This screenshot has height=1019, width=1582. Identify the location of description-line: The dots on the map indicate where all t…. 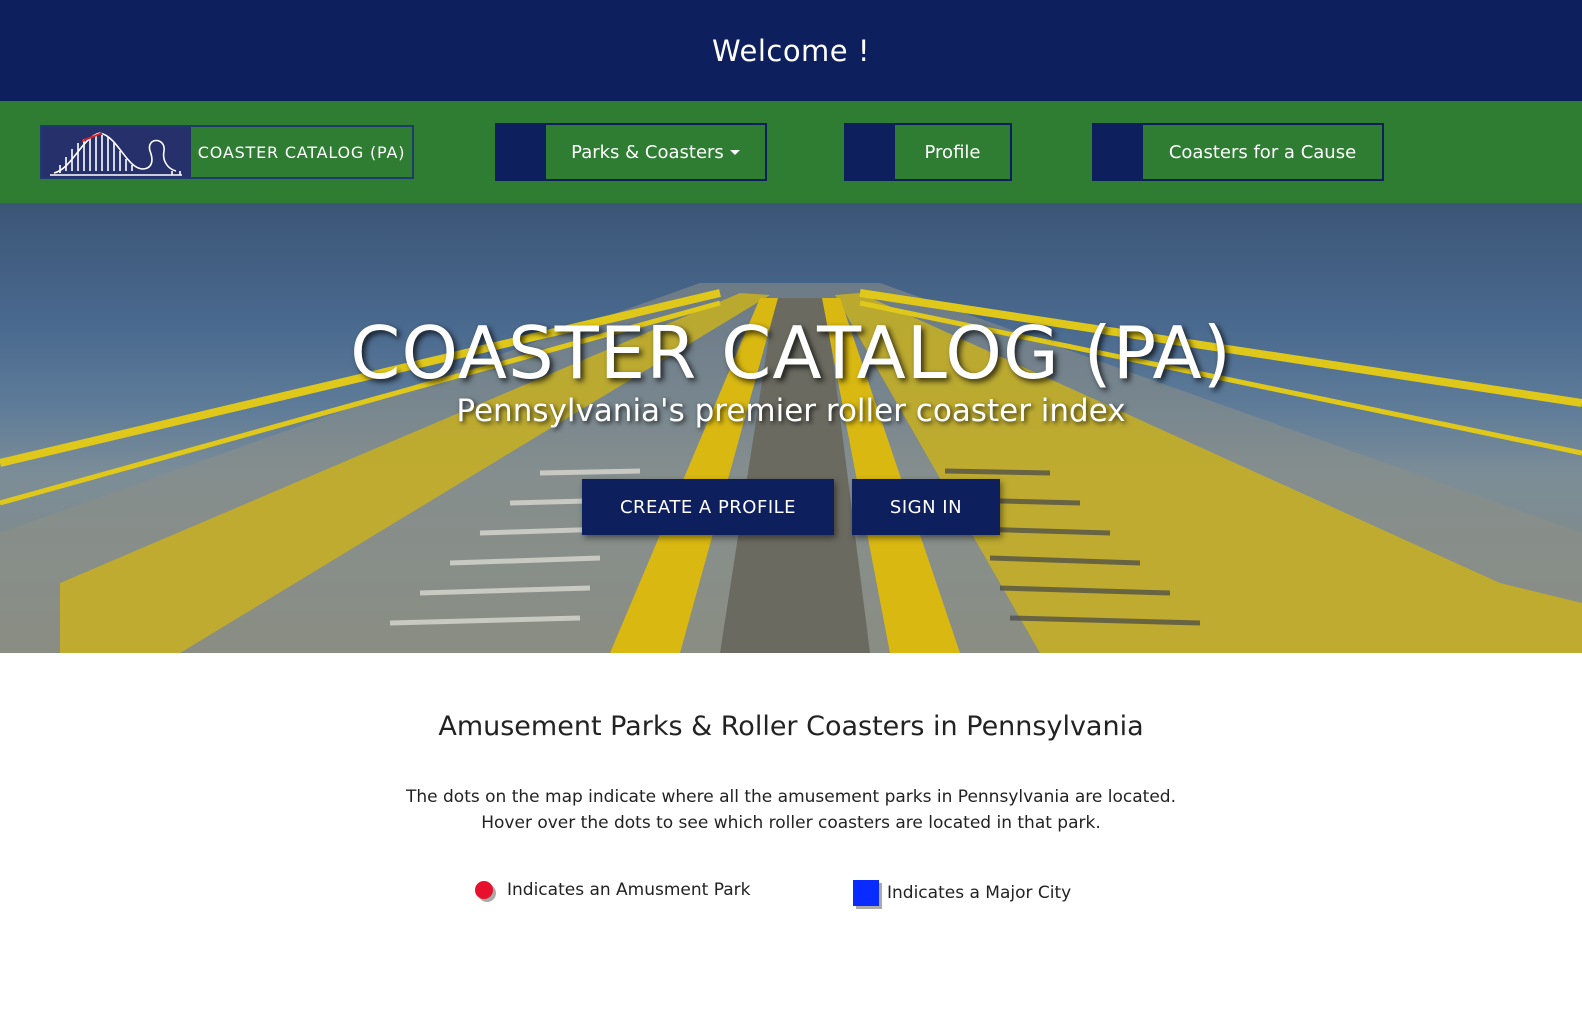
(790, 797).